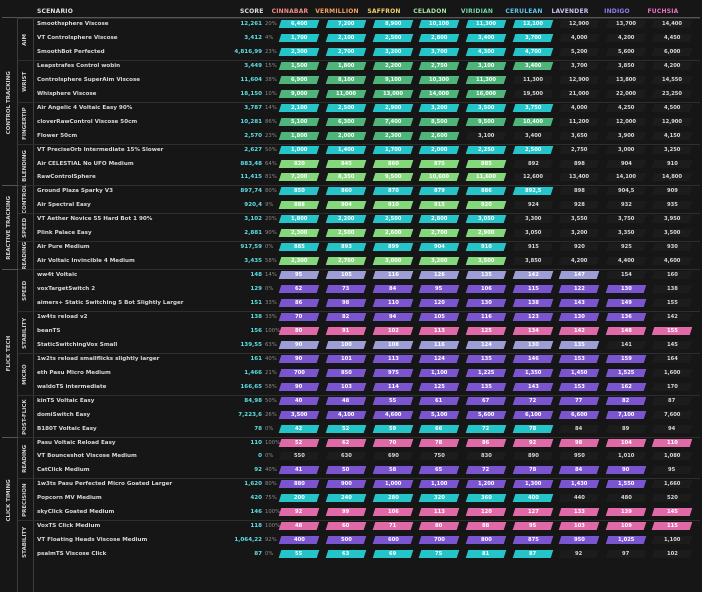  I want to click on scenario-name: VT PreciseOrb Intermediate 15% Slower, so click(134, 150).